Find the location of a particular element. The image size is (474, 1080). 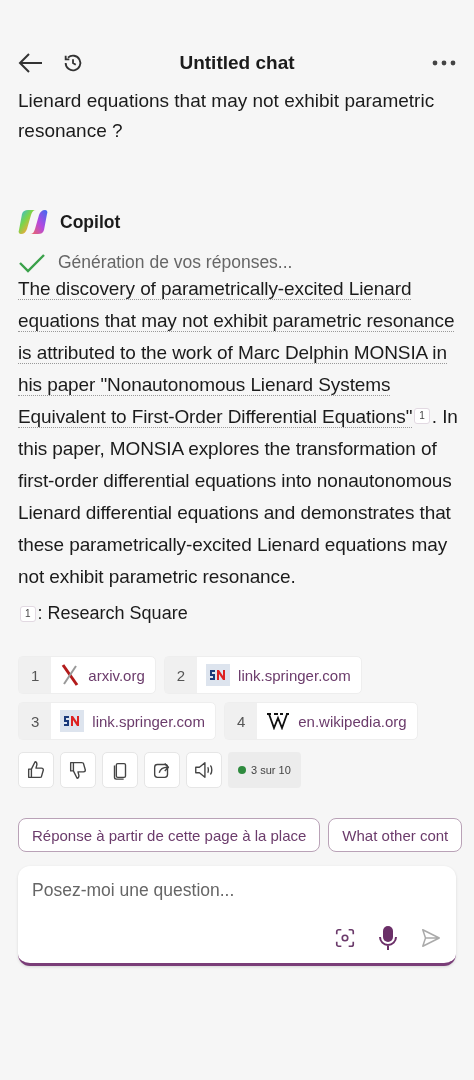

turn-counter: 3 sur 10 is located at coordinates (271, 770).